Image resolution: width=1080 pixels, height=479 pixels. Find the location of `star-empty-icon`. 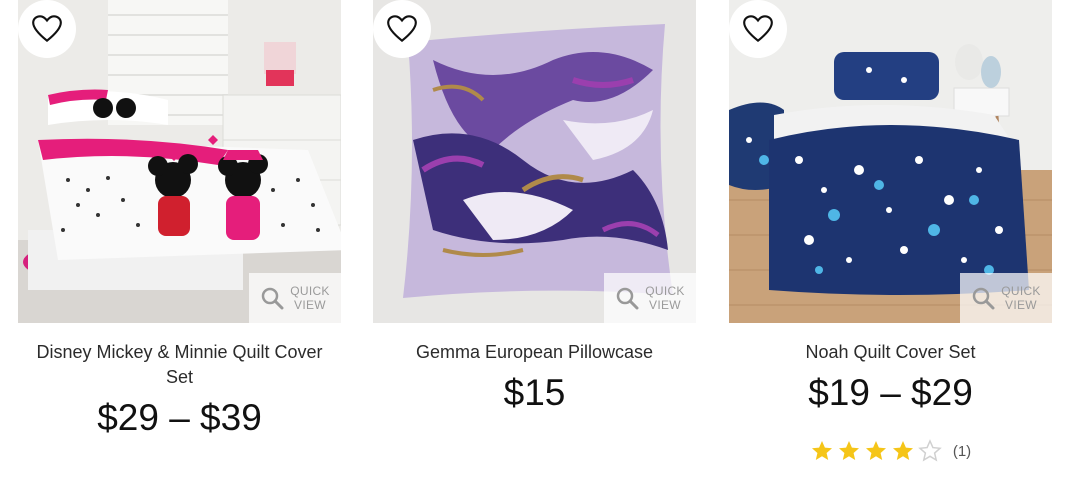

star-empty-icon is located at coordinates (930, 450).